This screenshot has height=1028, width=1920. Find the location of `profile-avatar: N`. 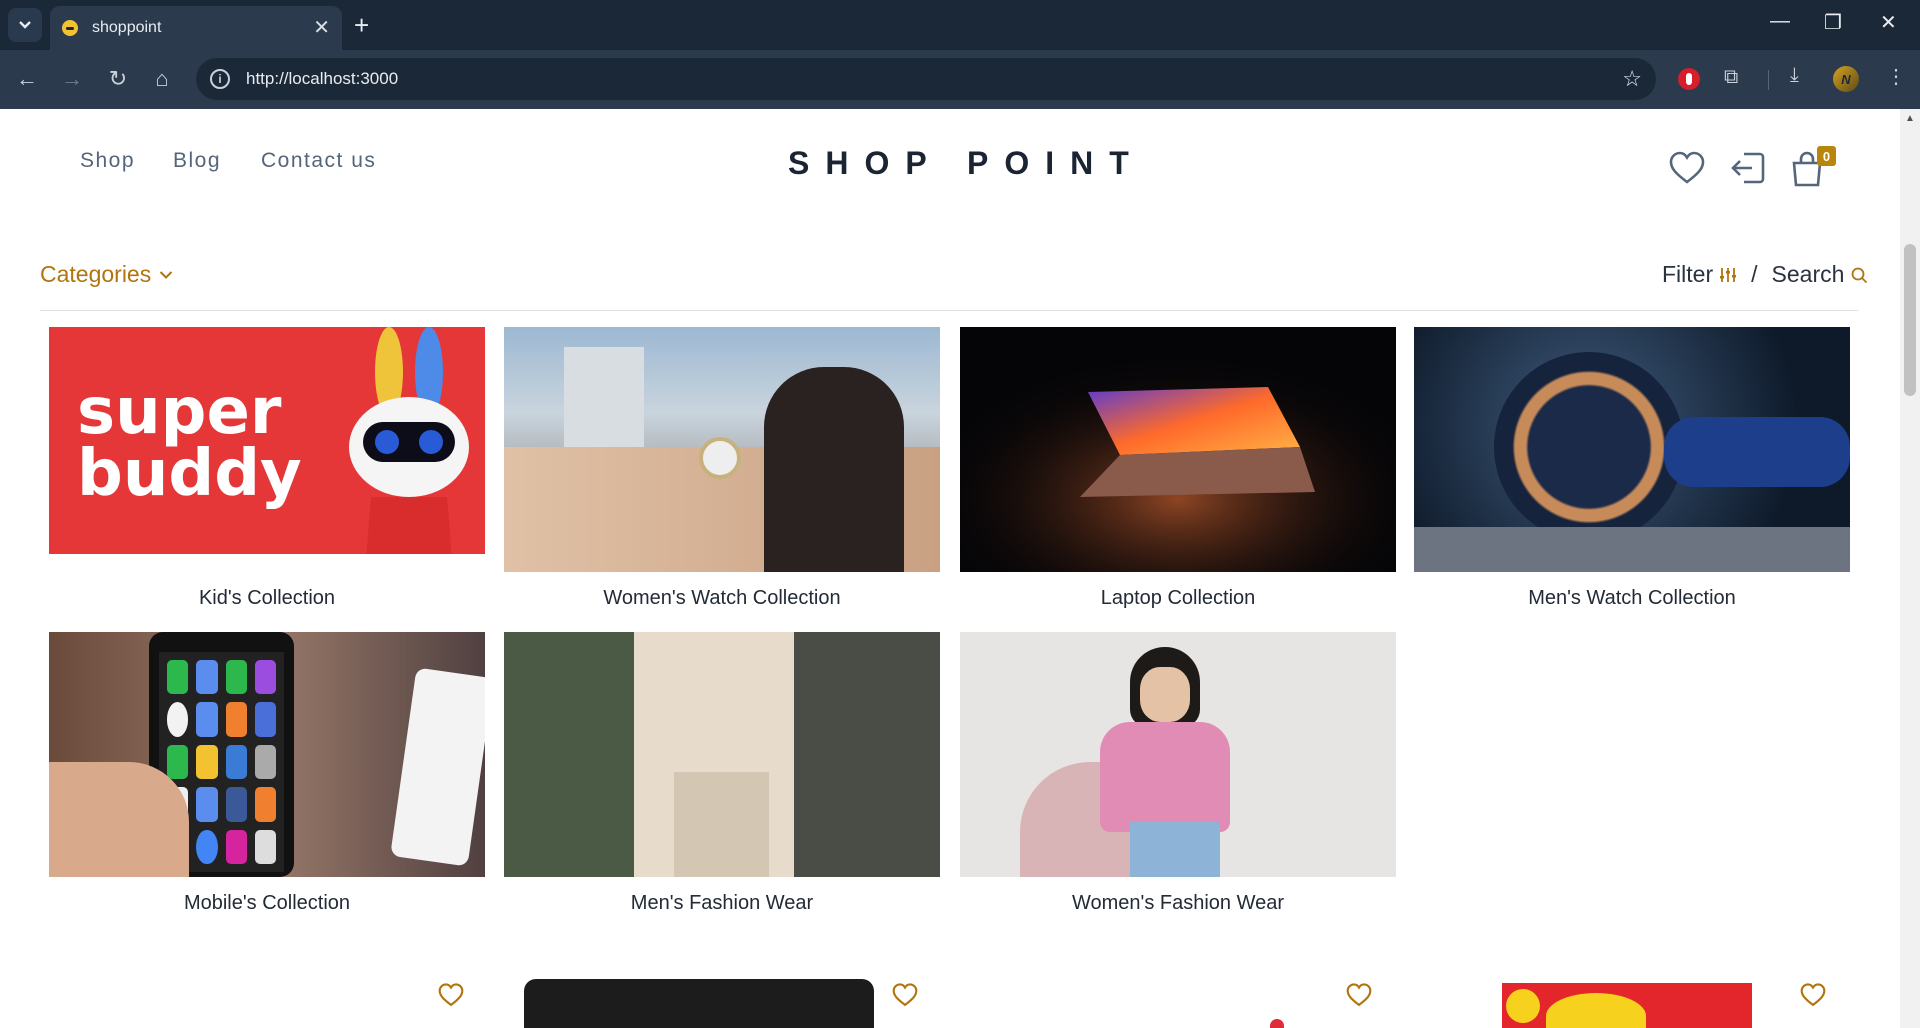

profile-avatar: N is located at coordinates (1846, 79).